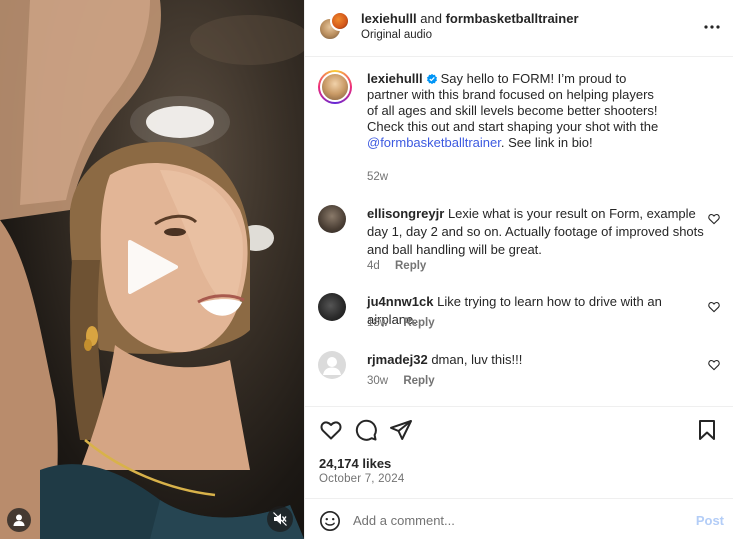 The height and width of the screenshot is (539, 733). I want to click on verified-badge-icon, so click(431, 79).